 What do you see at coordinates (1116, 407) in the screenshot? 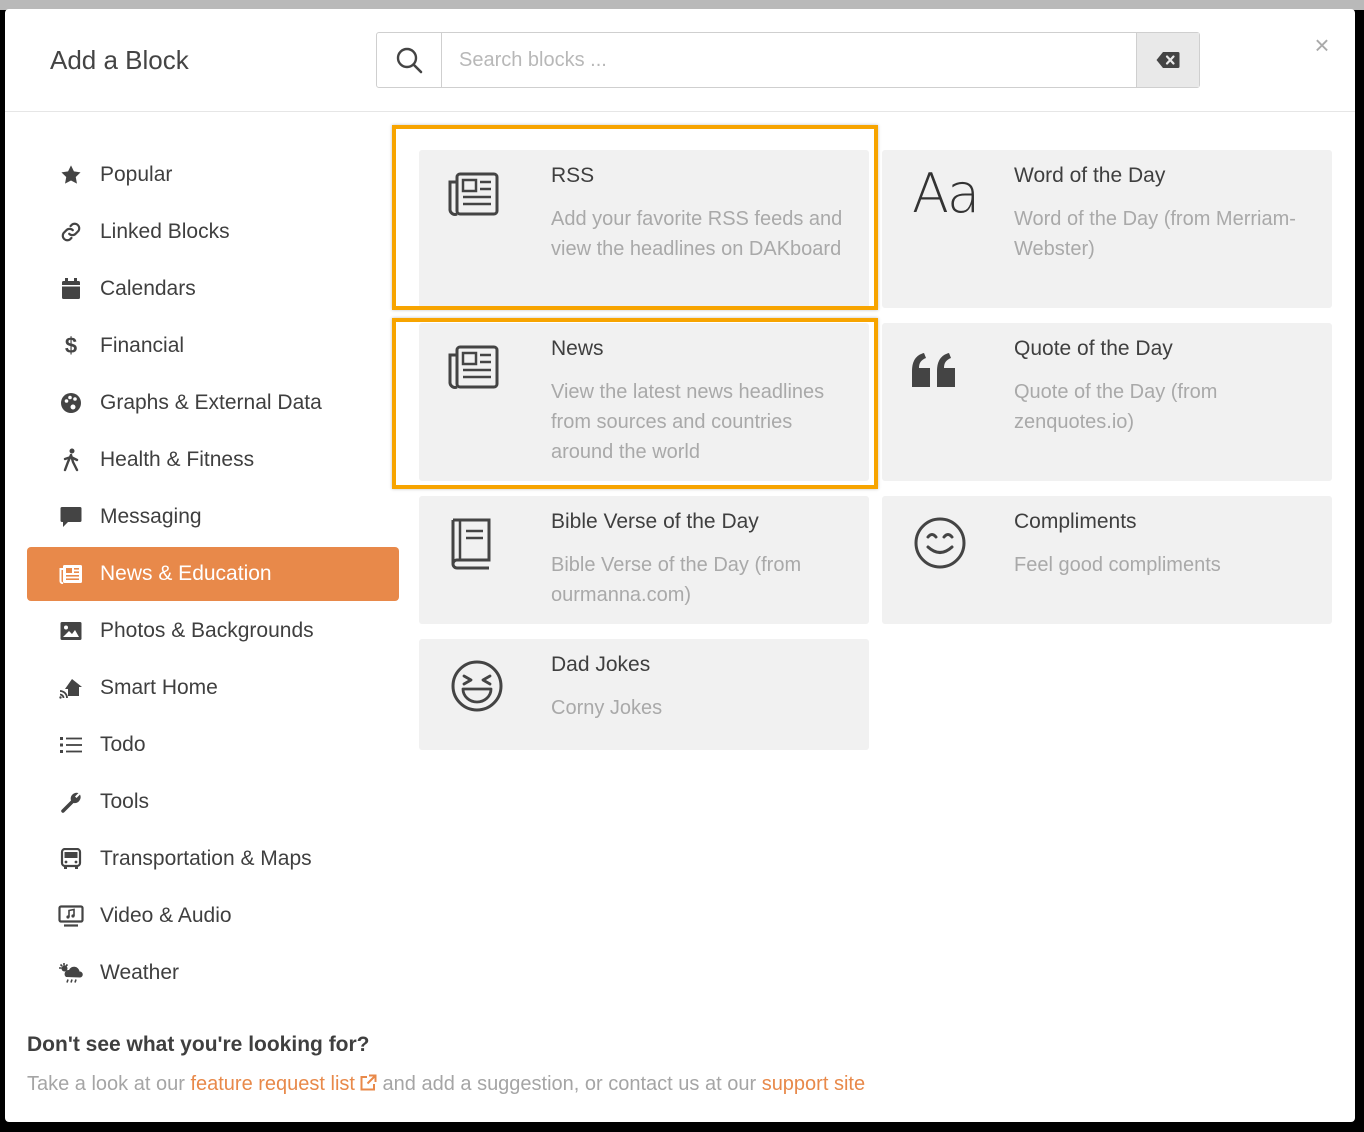
I see `block-description: Quote of the Day (from zenquotes.io)` at bounding box center [1116, 407].